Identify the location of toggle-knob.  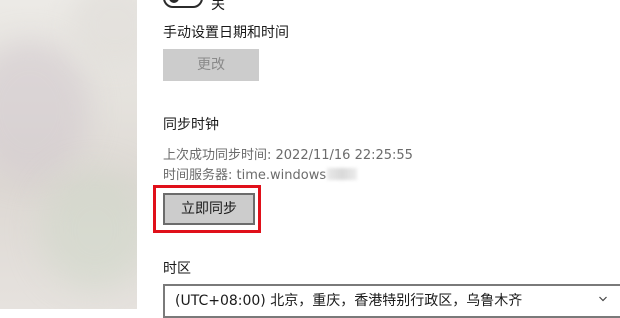
(174, 1).